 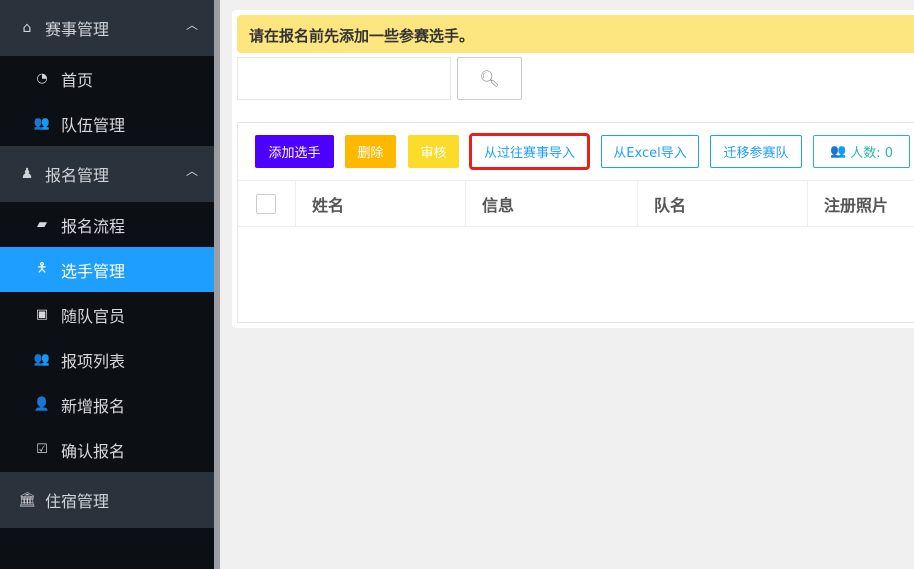 I want to click on book-icon: ▰, so click(x=42, y=224).